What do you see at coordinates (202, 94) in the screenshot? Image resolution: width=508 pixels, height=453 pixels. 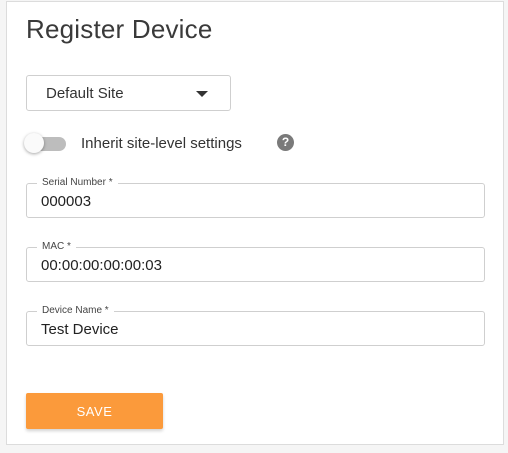 I see `caret-down-icon` at bounding box center [202, 94].